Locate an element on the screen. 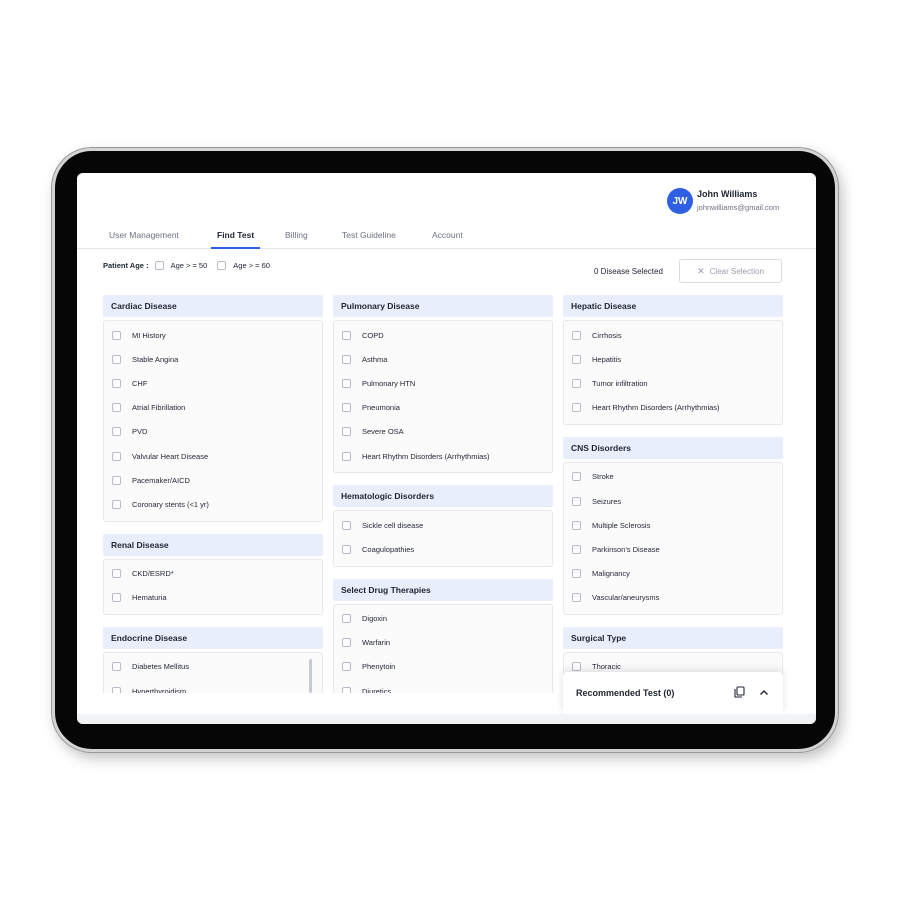  checkbox-item: COPD is located at coordinates (443, 335).